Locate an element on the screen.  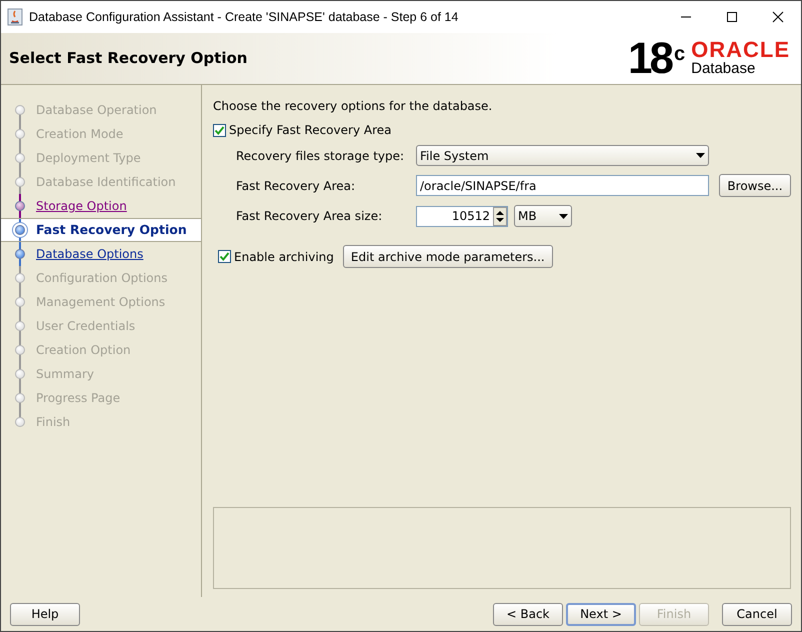
storage-type-dropdown: File System is located at coordinates (562, 155).